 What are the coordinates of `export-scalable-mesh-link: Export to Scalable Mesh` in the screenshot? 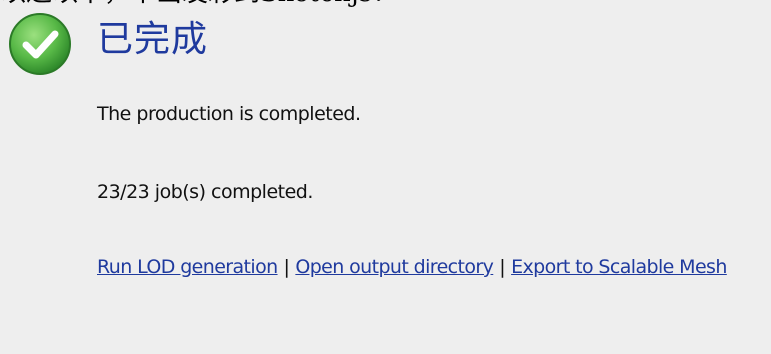 It's located at (619, 267).